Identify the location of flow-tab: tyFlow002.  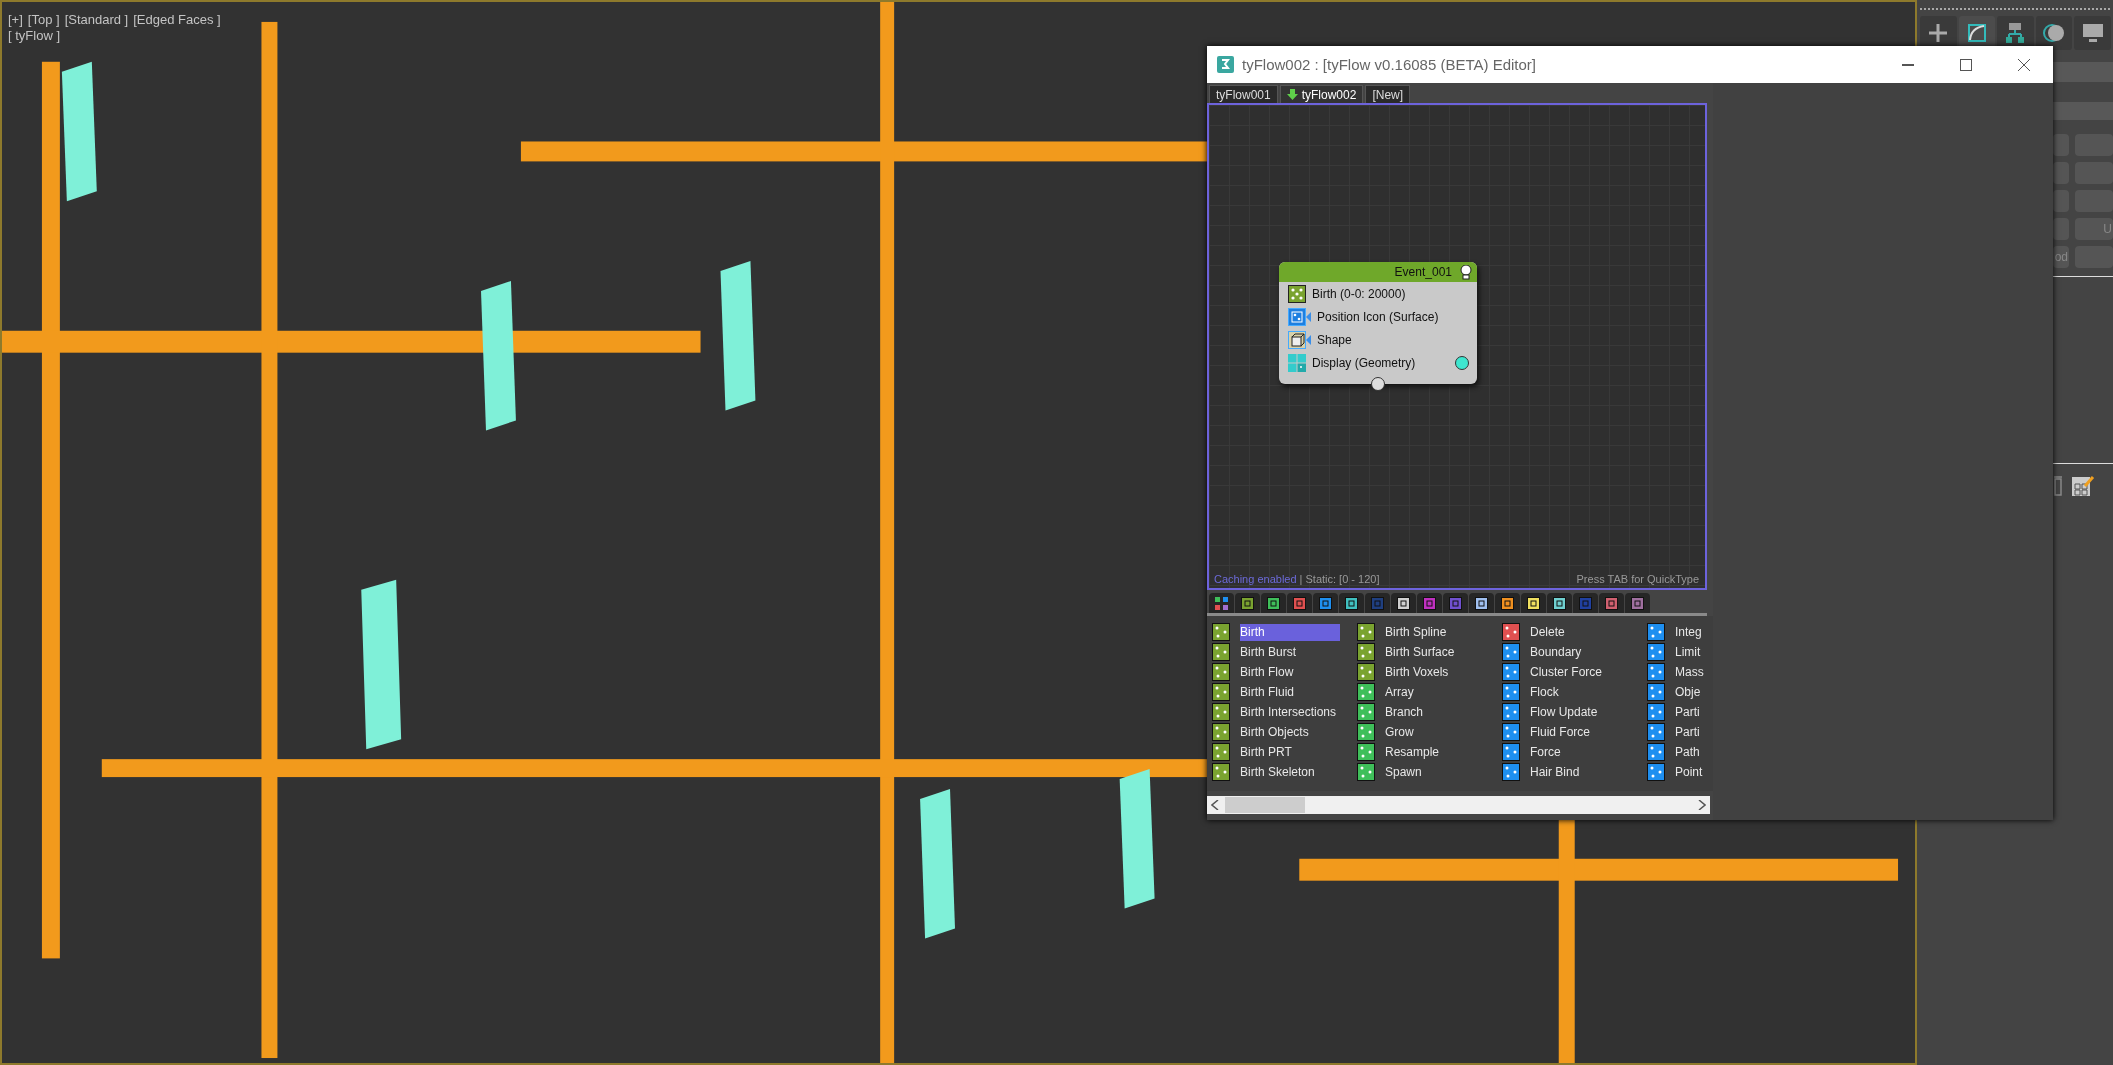
(1321, 94).